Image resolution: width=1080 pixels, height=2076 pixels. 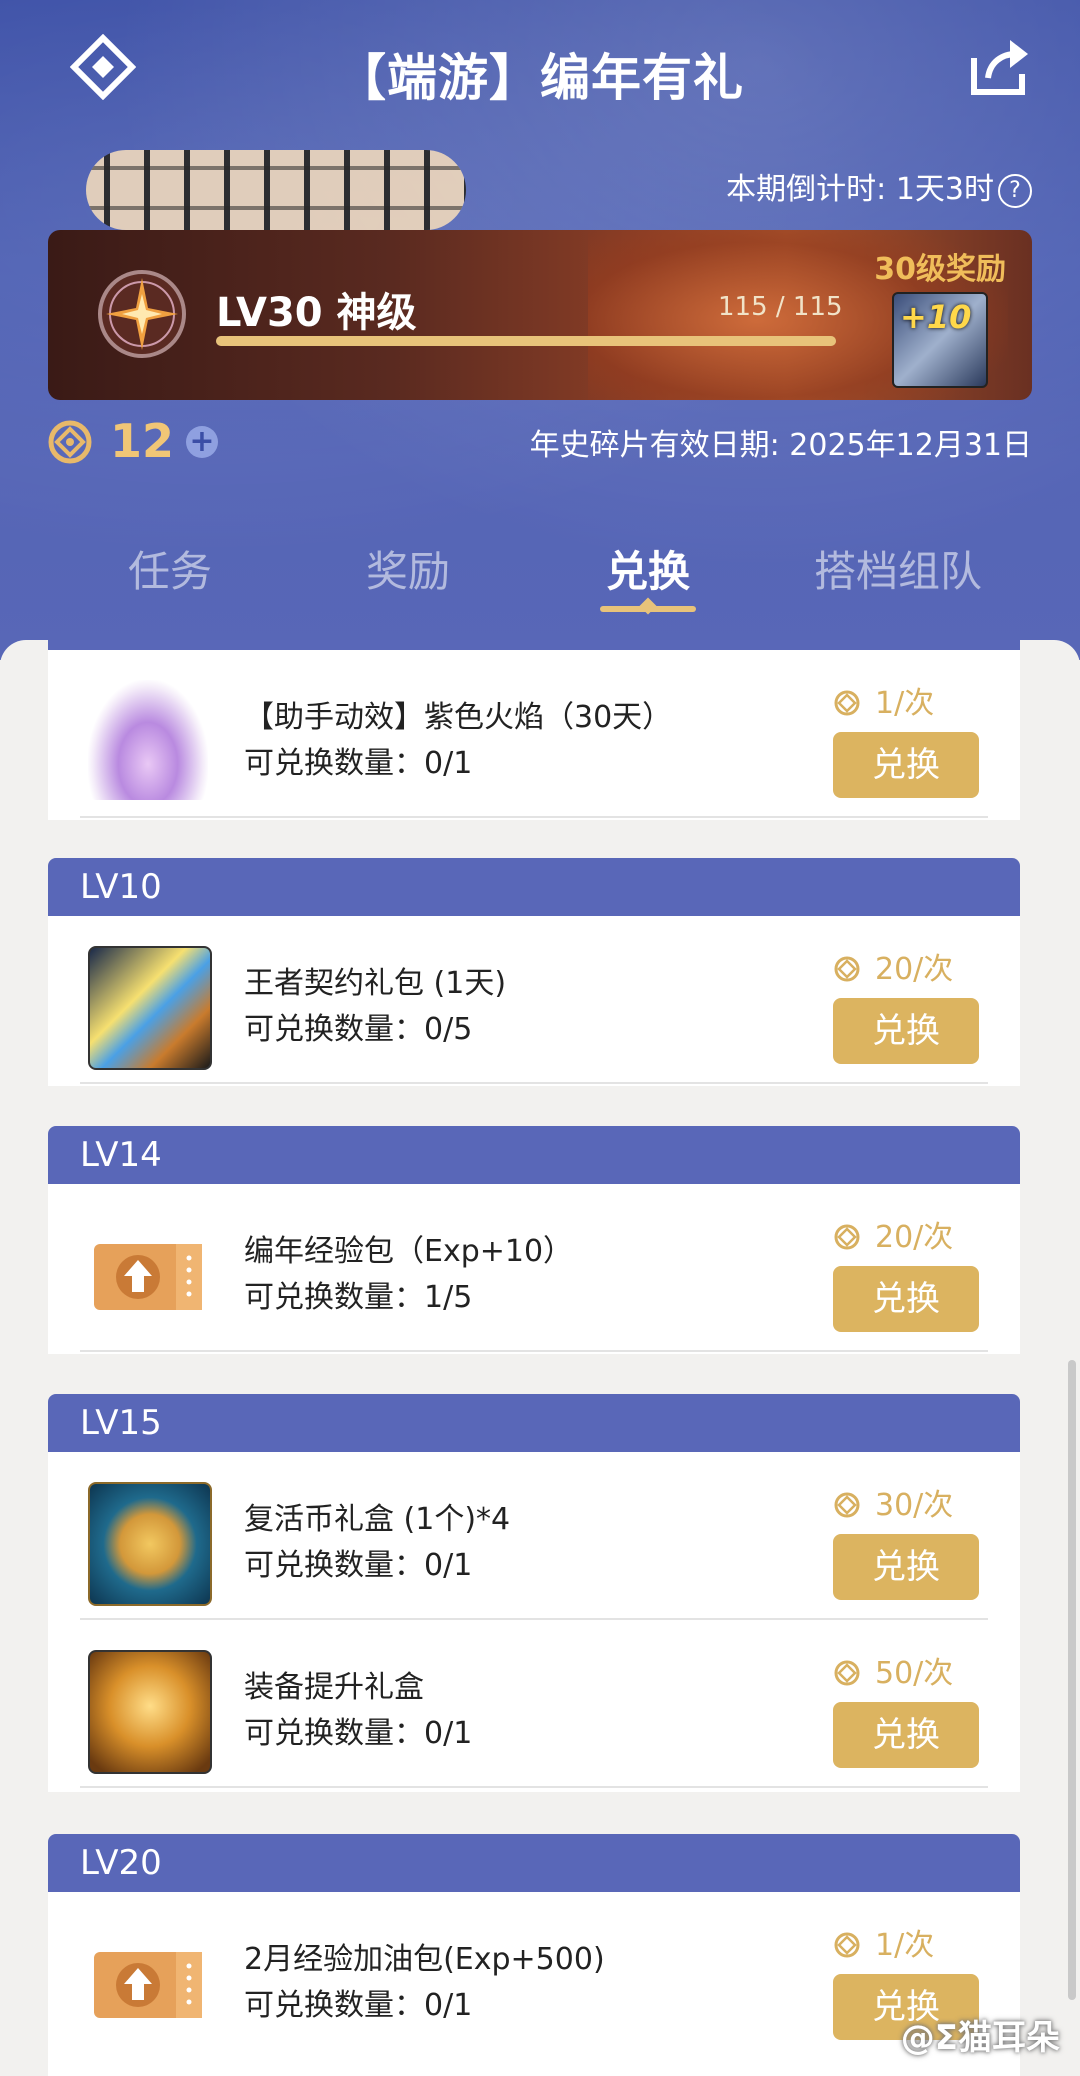 I want to click on xp-progress-fill, so click(x=526, y=341).